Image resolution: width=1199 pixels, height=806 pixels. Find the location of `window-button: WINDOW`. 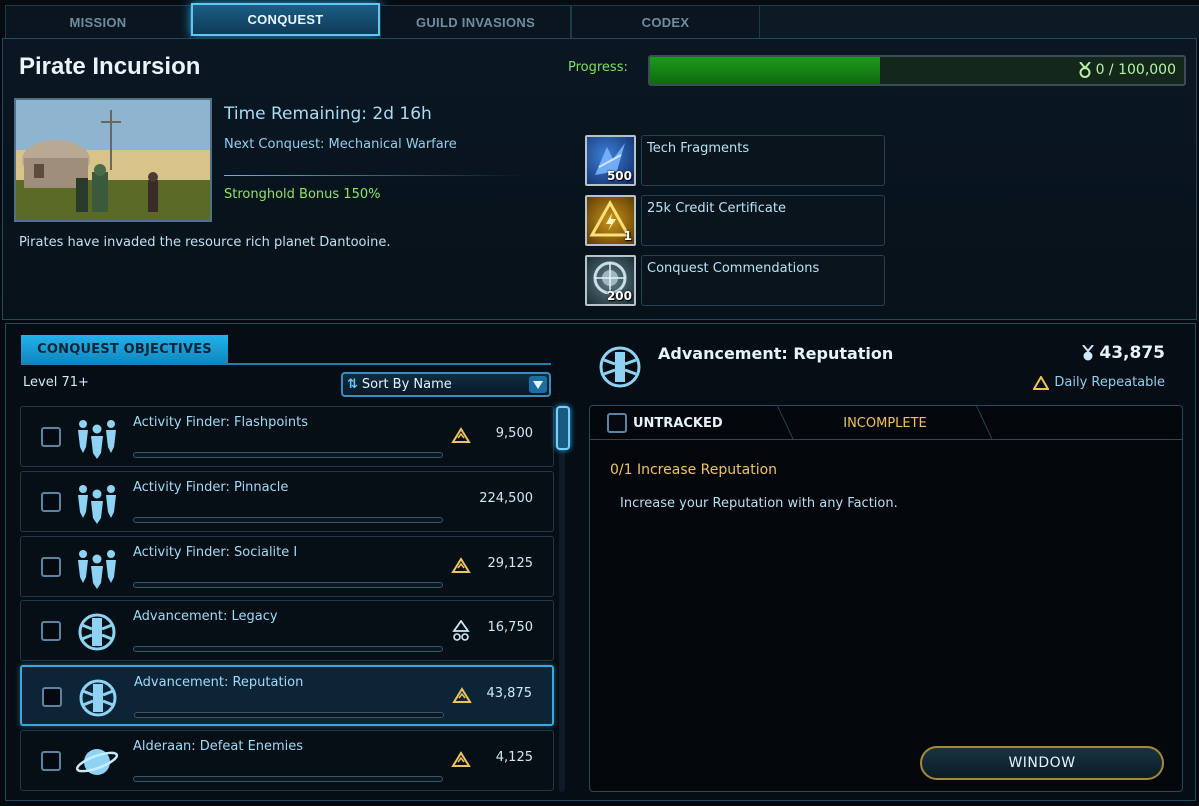

window-button: WINDOW is located at coordinates (1042, 763).